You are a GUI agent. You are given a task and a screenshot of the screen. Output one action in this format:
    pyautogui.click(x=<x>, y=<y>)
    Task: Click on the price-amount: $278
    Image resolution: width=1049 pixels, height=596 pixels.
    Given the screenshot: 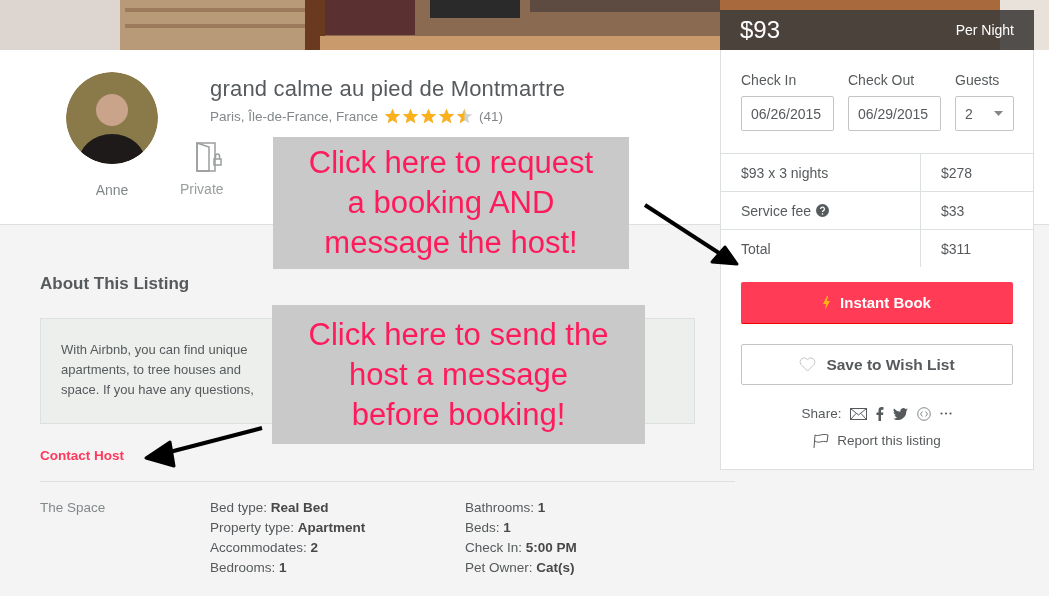 What is the action you would take?
    pyautogui.click(x=956, y=172)
    